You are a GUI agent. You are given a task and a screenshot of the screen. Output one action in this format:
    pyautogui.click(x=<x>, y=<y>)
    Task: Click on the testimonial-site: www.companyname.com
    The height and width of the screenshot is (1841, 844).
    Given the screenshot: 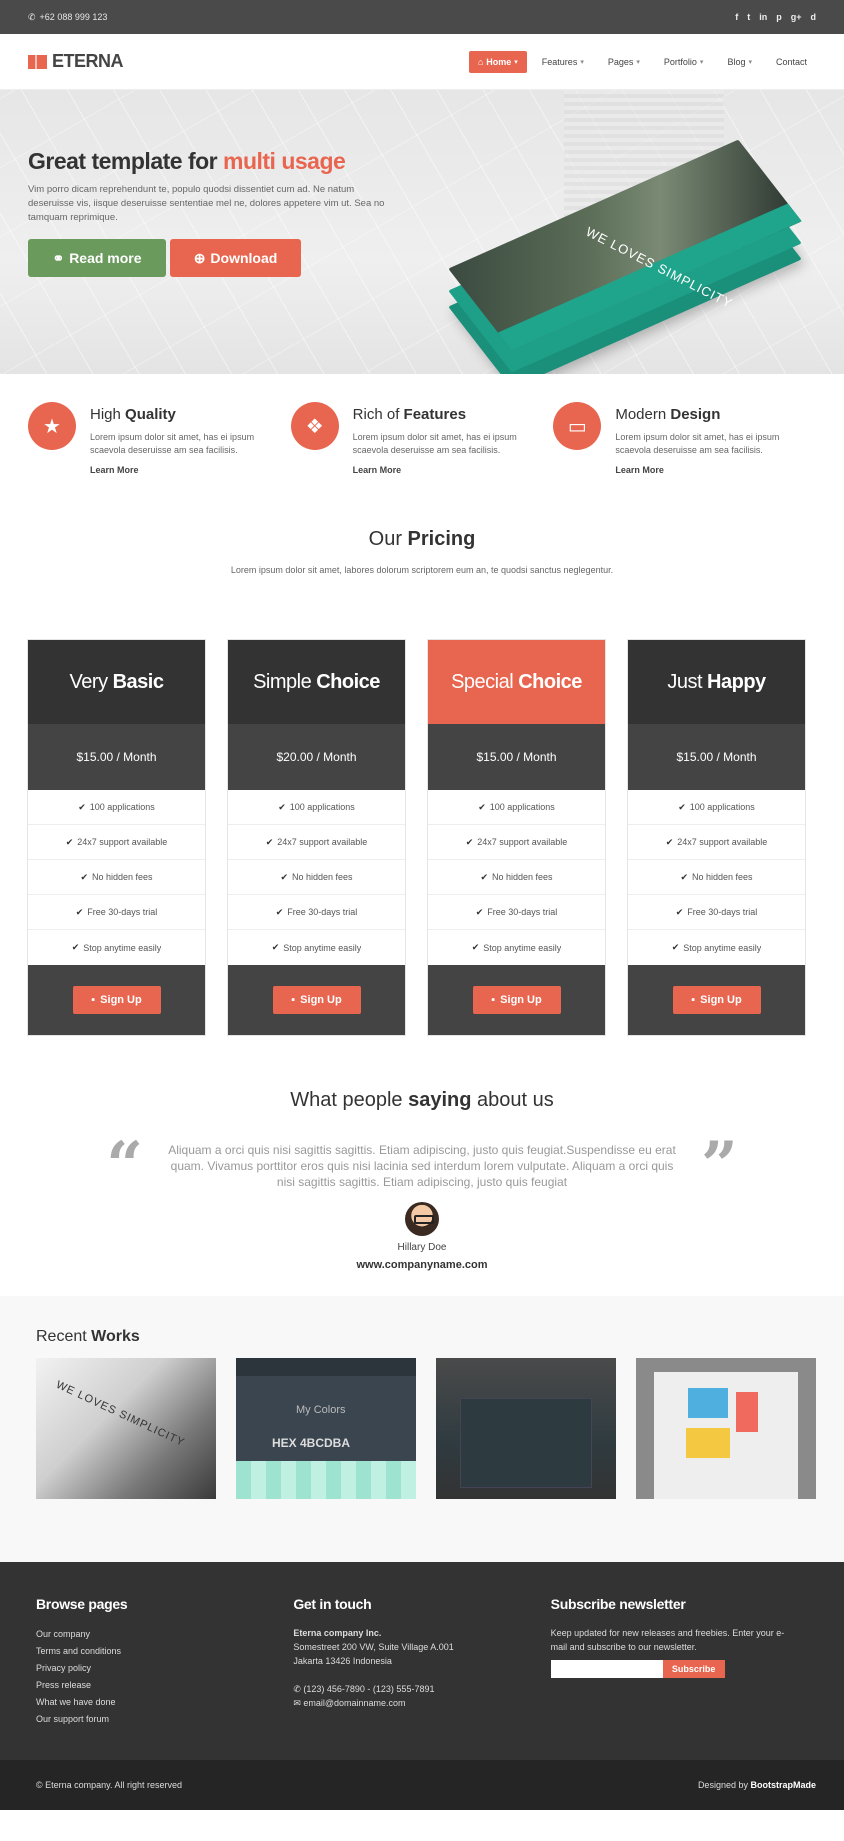 What is the action you would take?
    pyautogui.click(x=422, y=1265)
    